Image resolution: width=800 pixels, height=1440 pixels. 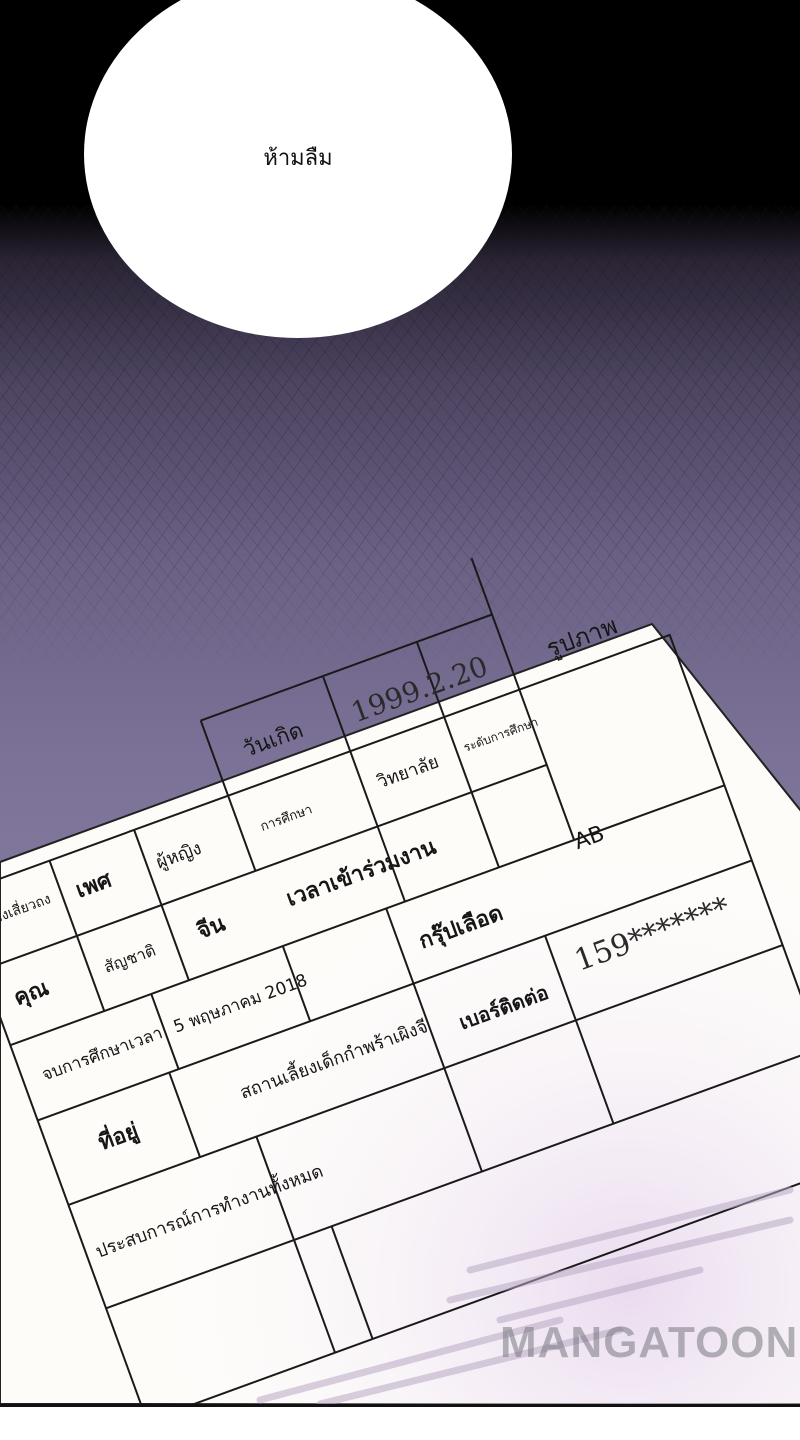 What do you see at coordinates (525, 1295) in the screenshot?
I see `blurred-text-lines` at bounding box center [525, 1295].